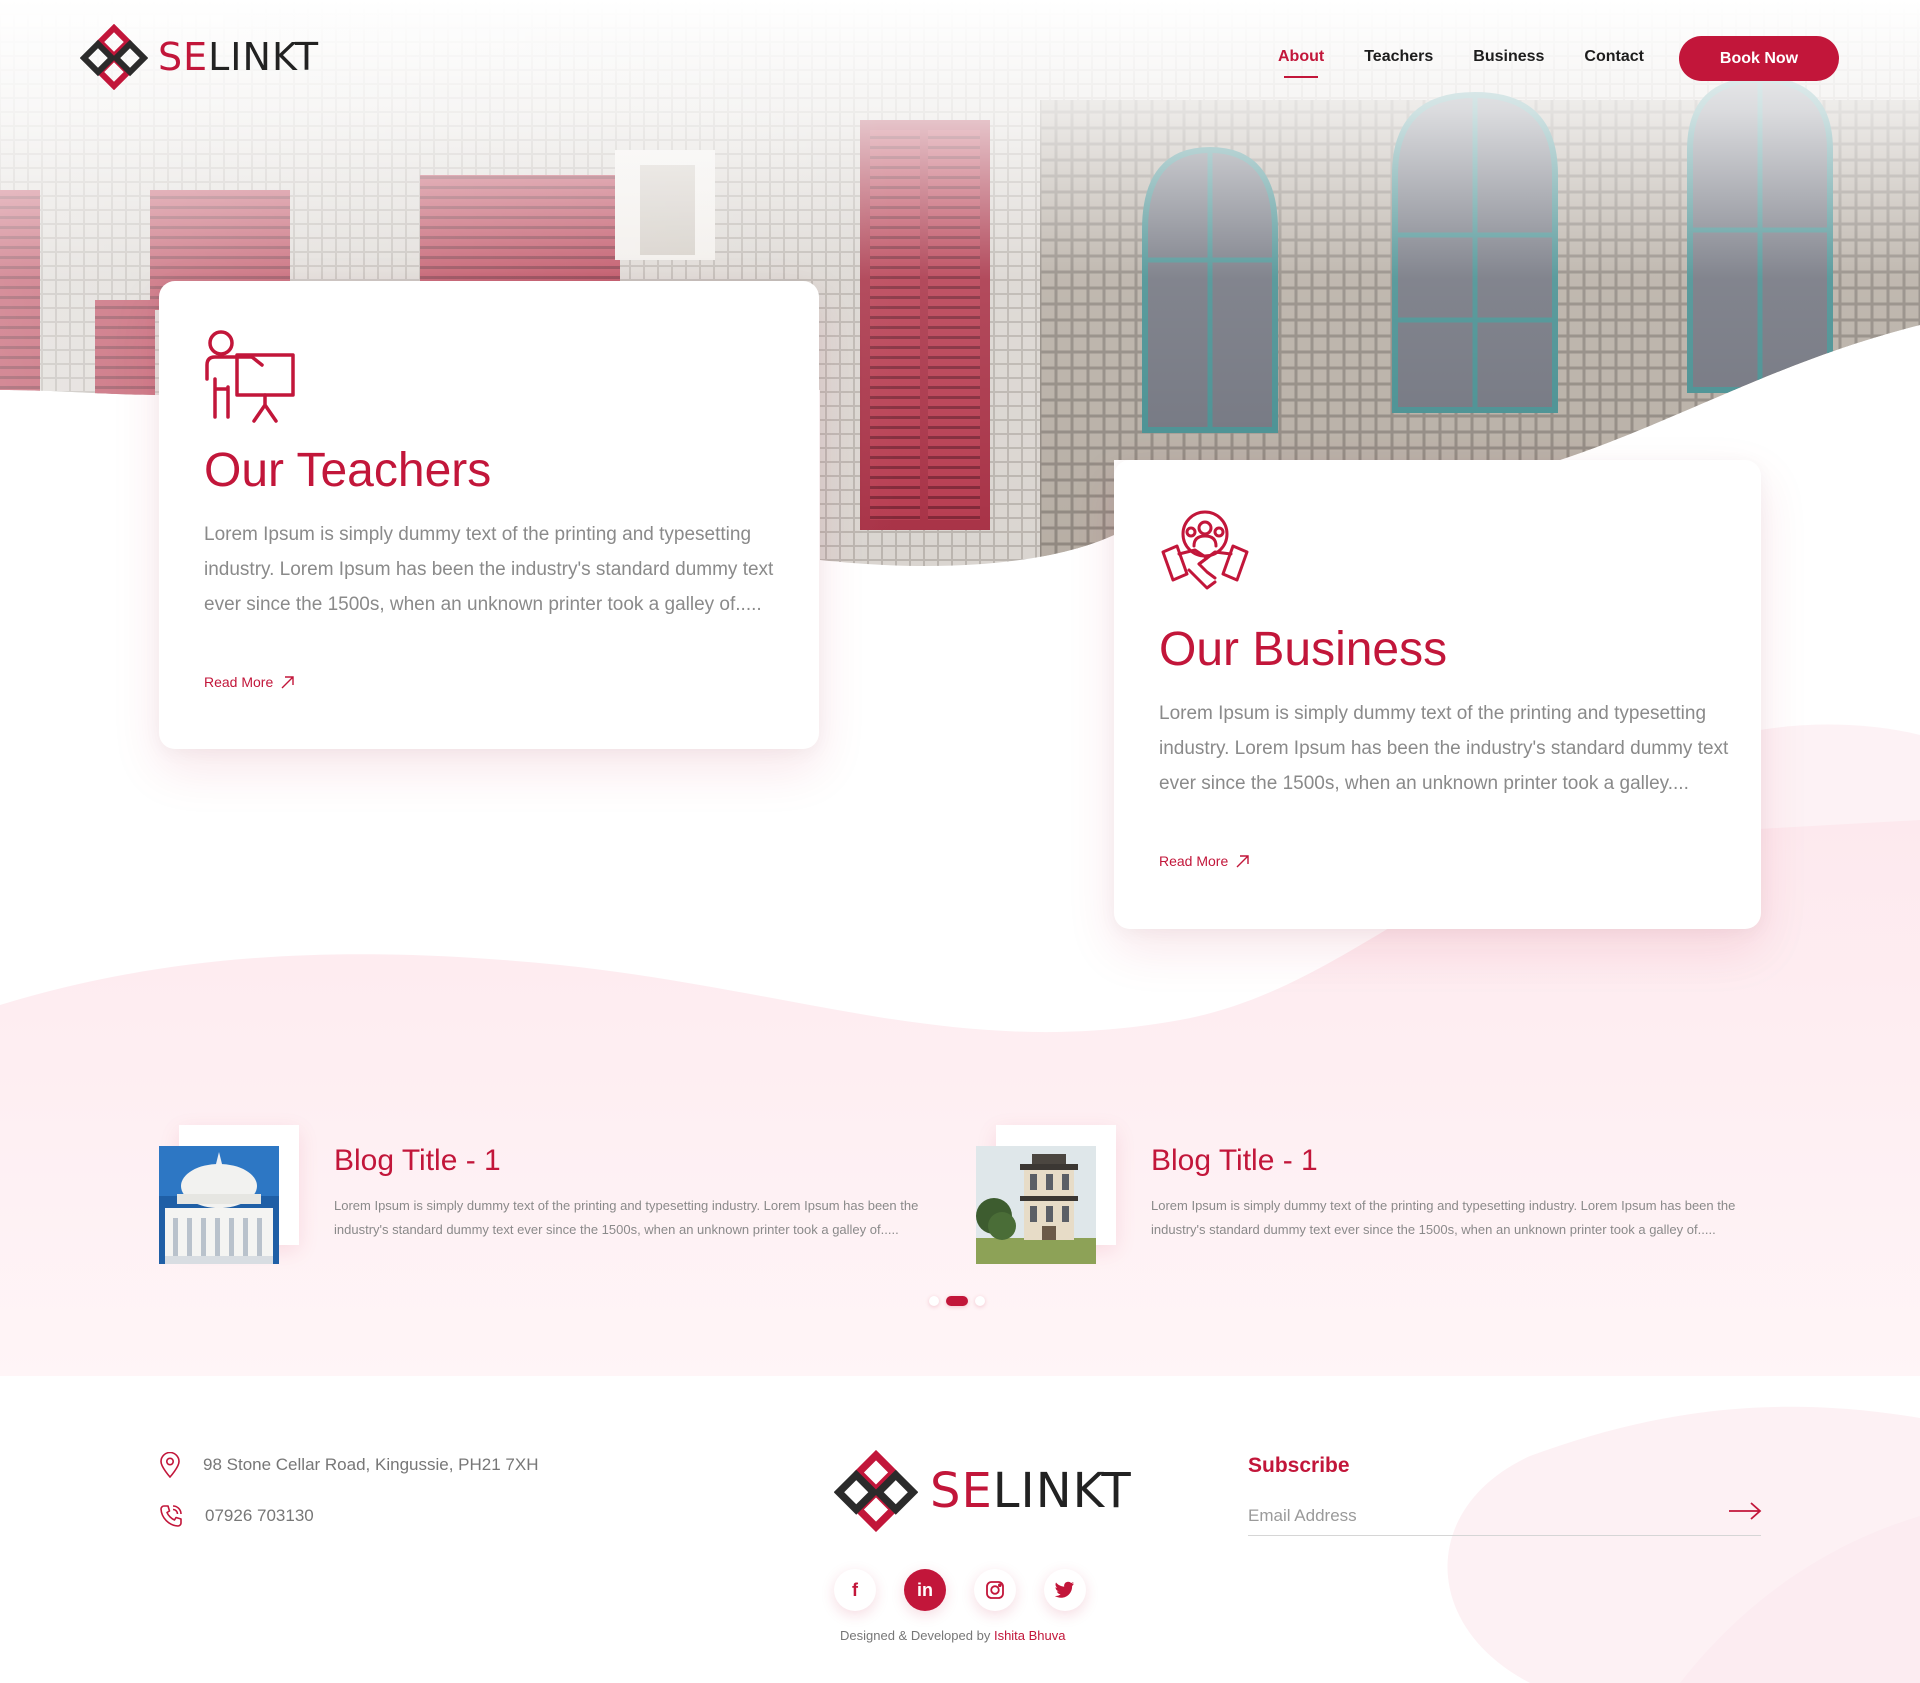 The width and height of the screenshot is (1920, 1683). I want to click on teachers-read-more-link: Read More, so click(249, 682).